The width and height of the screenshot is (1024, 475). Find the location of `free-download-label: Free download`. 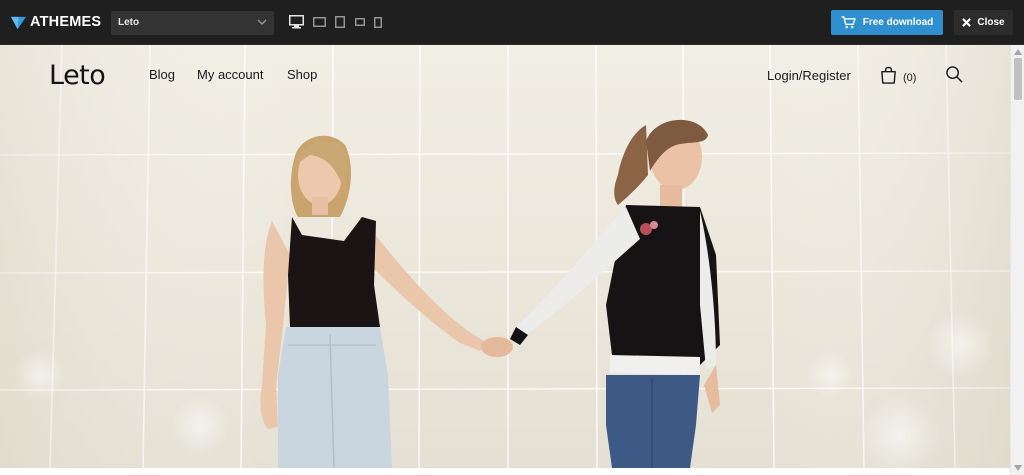

free-download-label: Free download is located at coordinates (898, 22).